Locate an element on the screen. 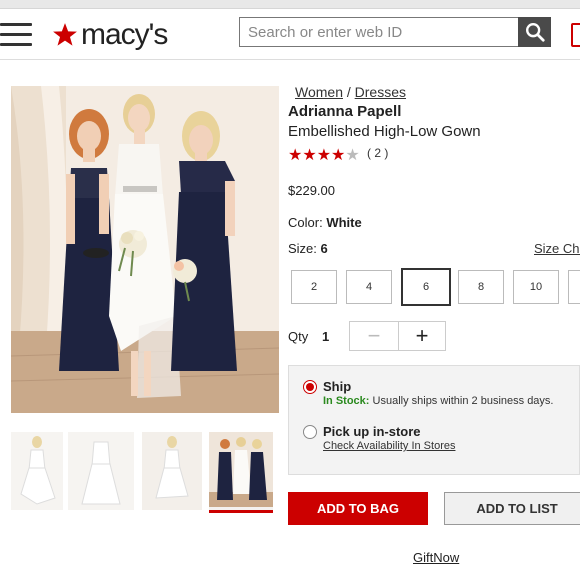 This screenshot has height=580, width=580. qty-label: Qty is located at coordinates (298, 336).